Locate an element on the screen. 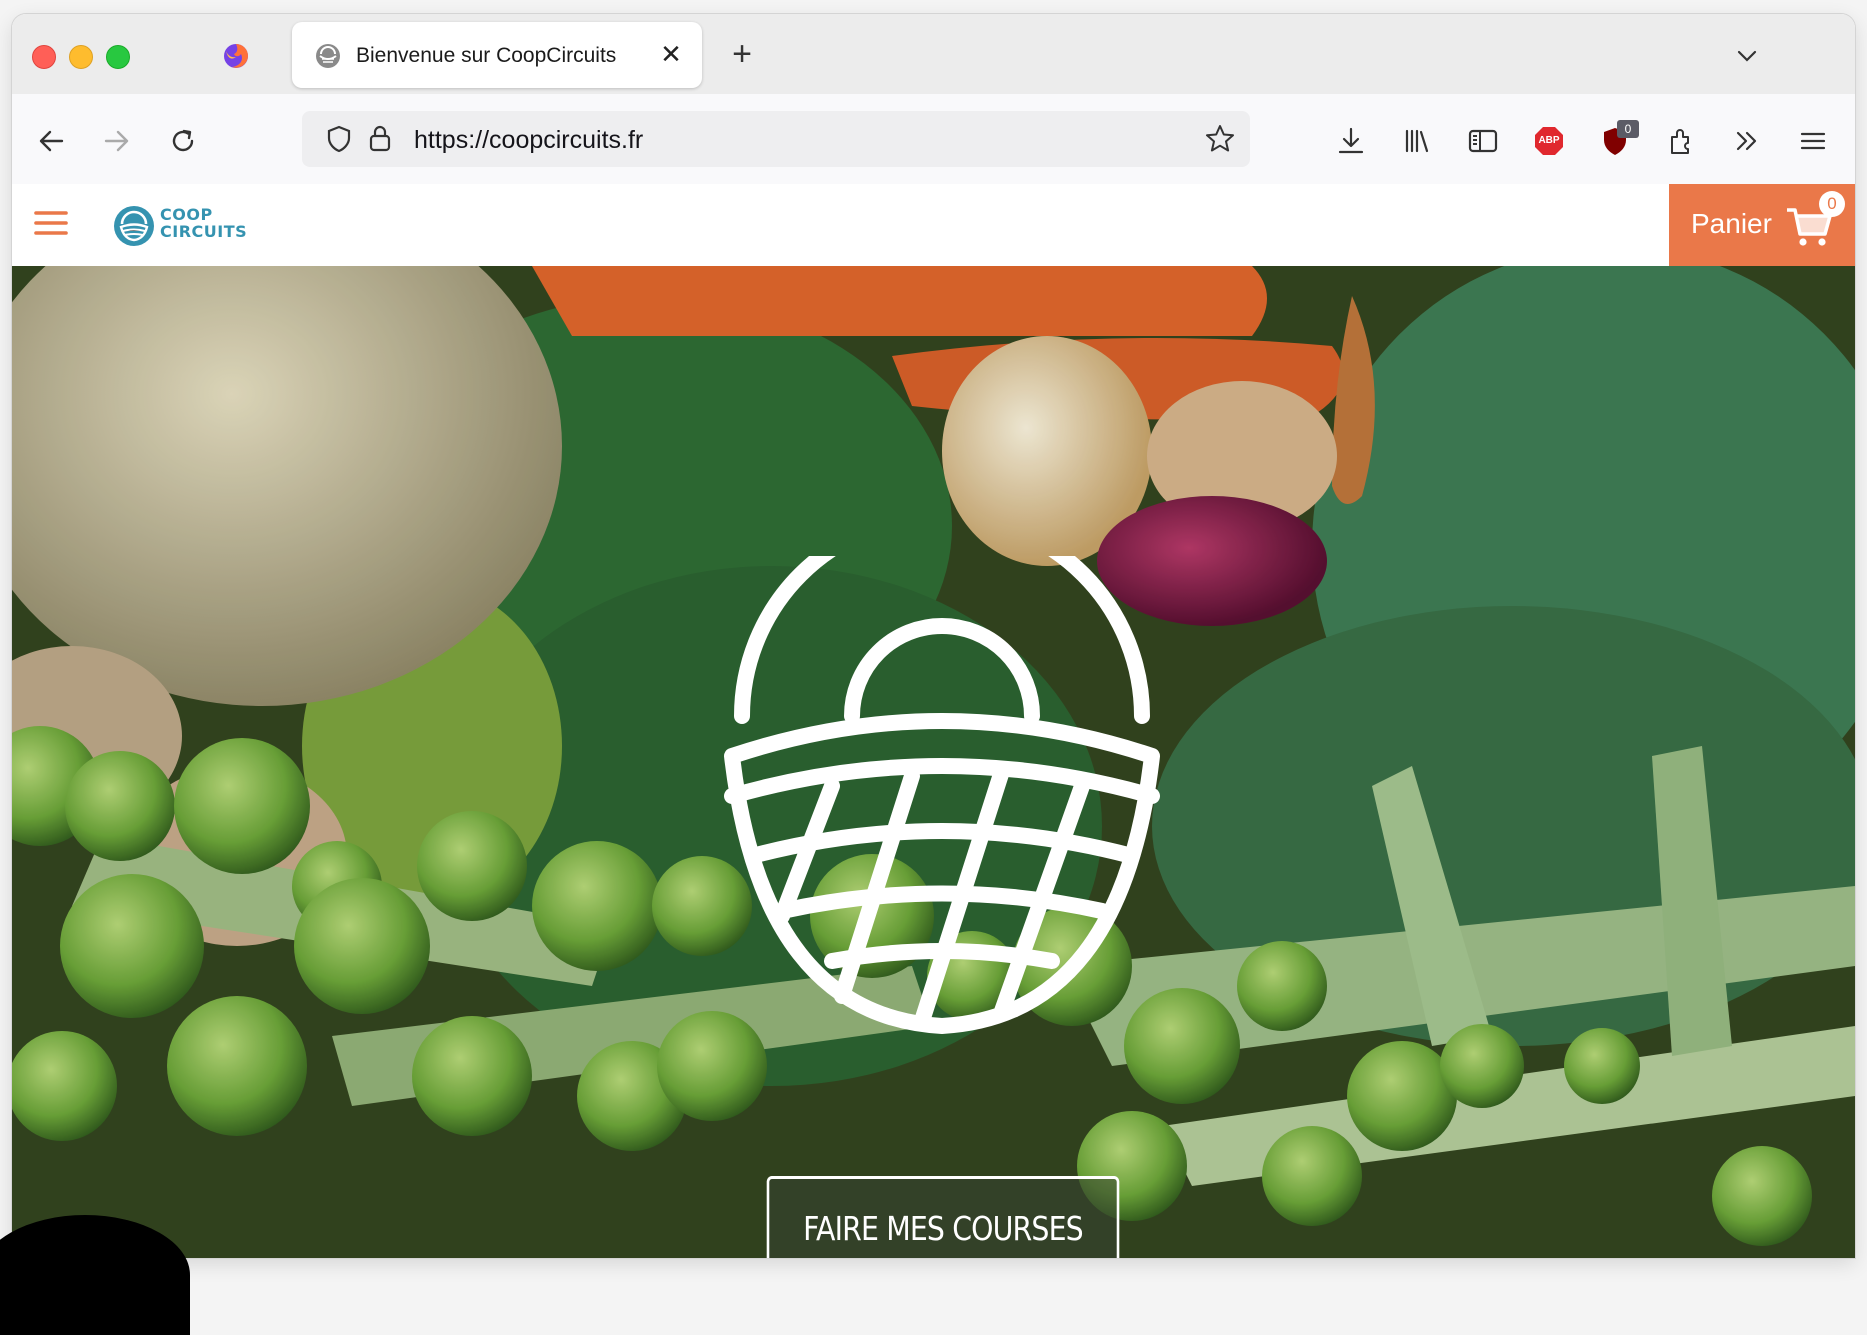 The width and height of the screenshot is (1867, 1335). menu-hamburger-icon is located at coordinates (51, 223).